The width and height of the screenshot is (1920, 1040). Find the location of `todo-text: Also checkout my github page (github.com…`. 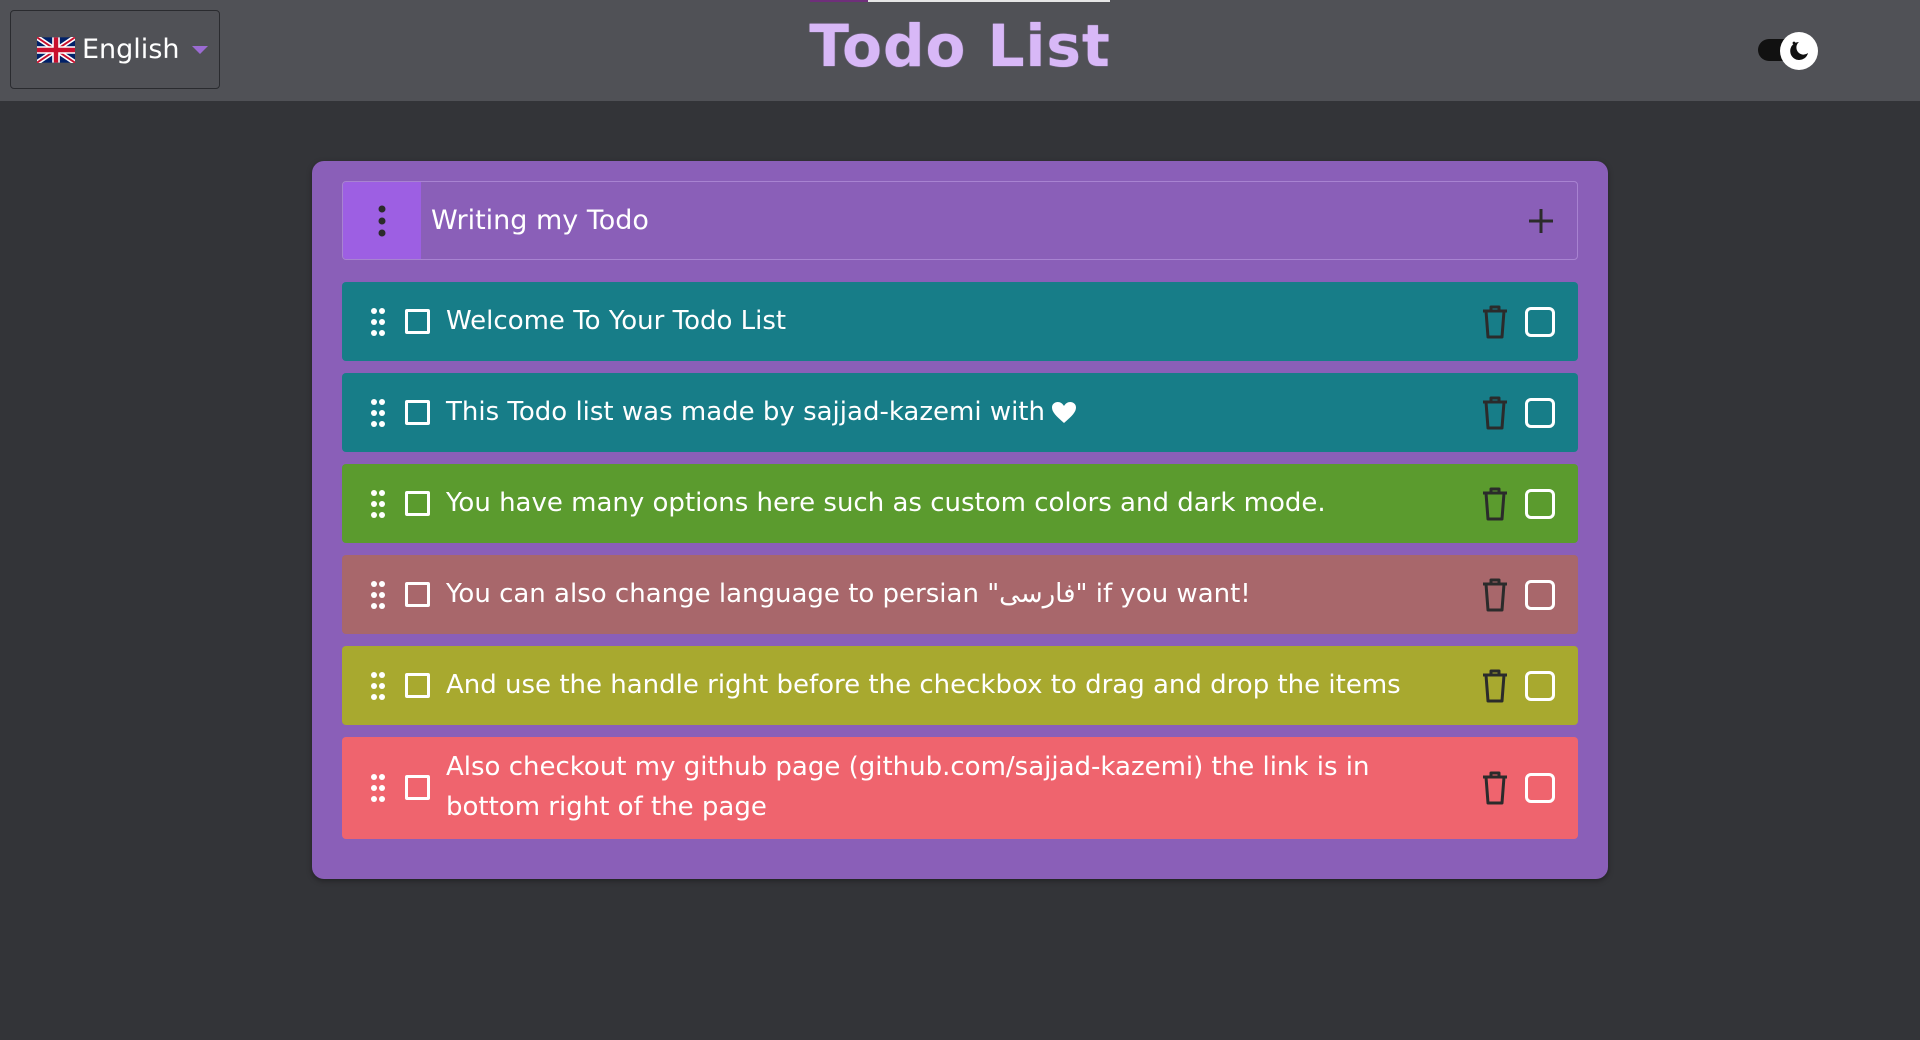

todo-text: Also checkout my github page (github.com… is located at coordinates (946, 787).